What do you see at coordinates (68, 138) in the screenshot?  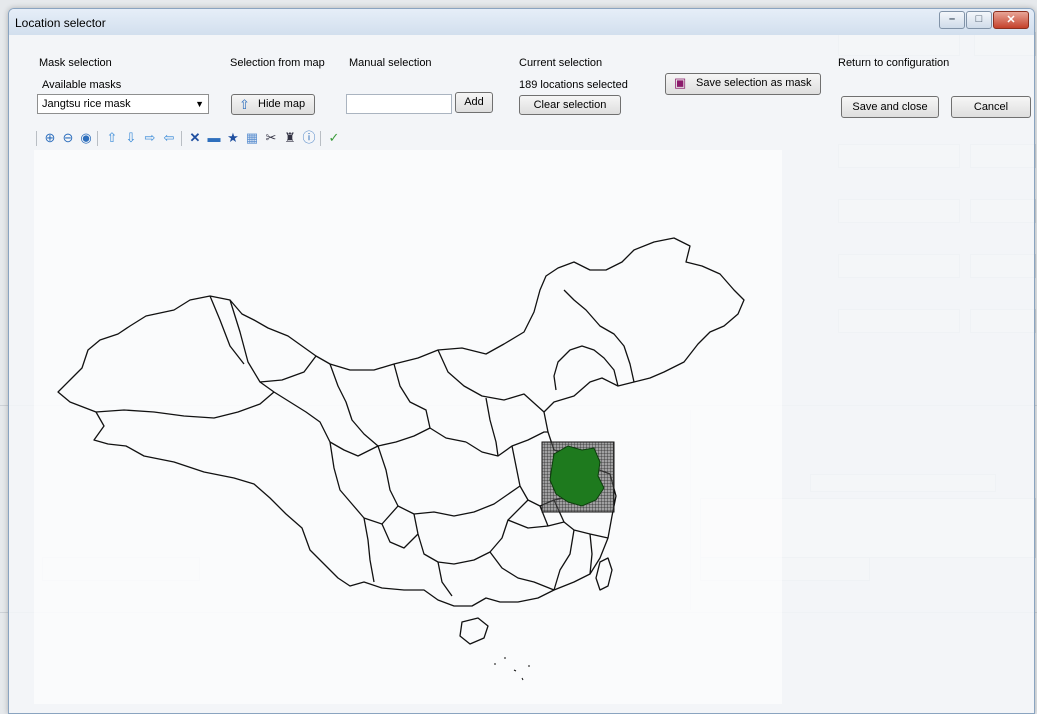 I see `zoom-out-icon: ⊖` at bounding box center [68, 138].